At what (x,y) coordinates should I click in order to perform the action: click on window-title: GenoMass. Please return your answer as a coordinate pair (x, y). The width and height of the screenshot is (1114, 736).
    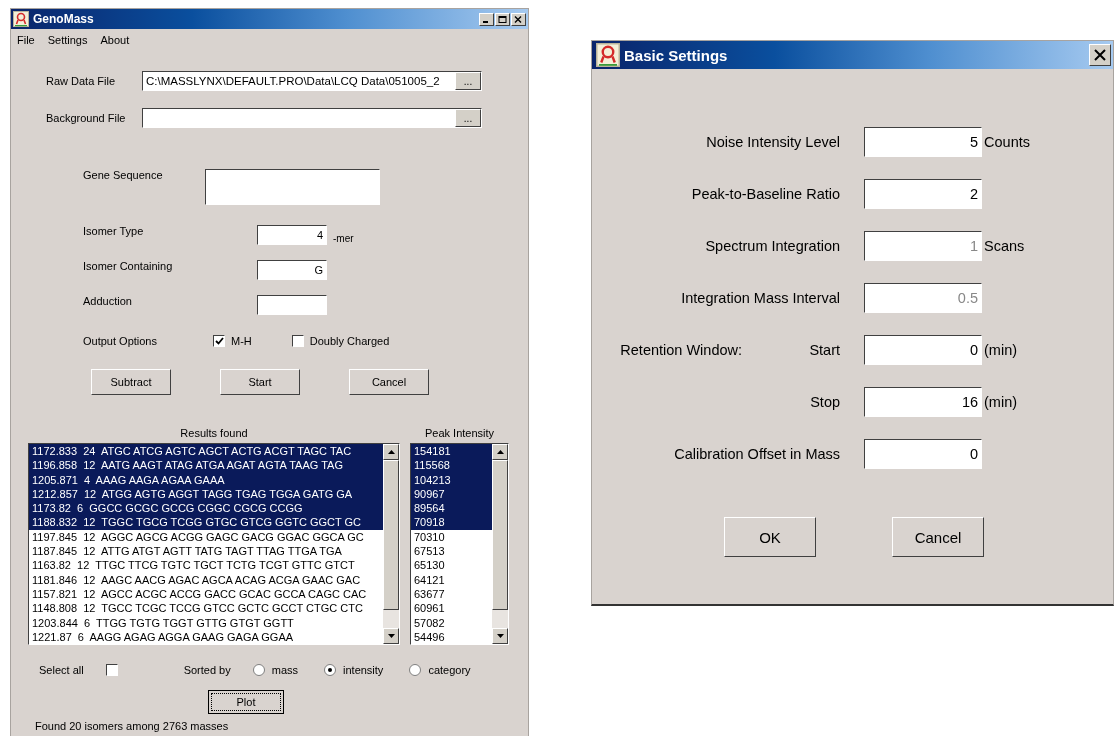
    Looking at the image, I should click on (64, 19).